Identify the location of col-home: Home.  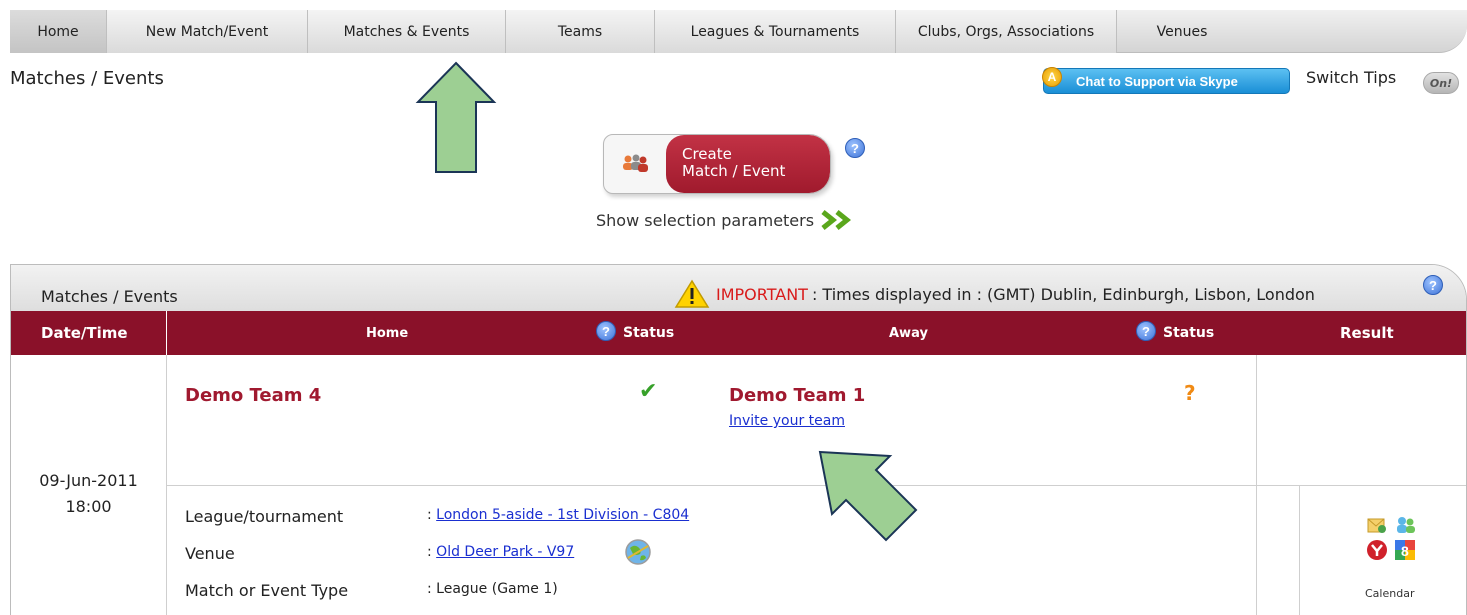
(387, 333).